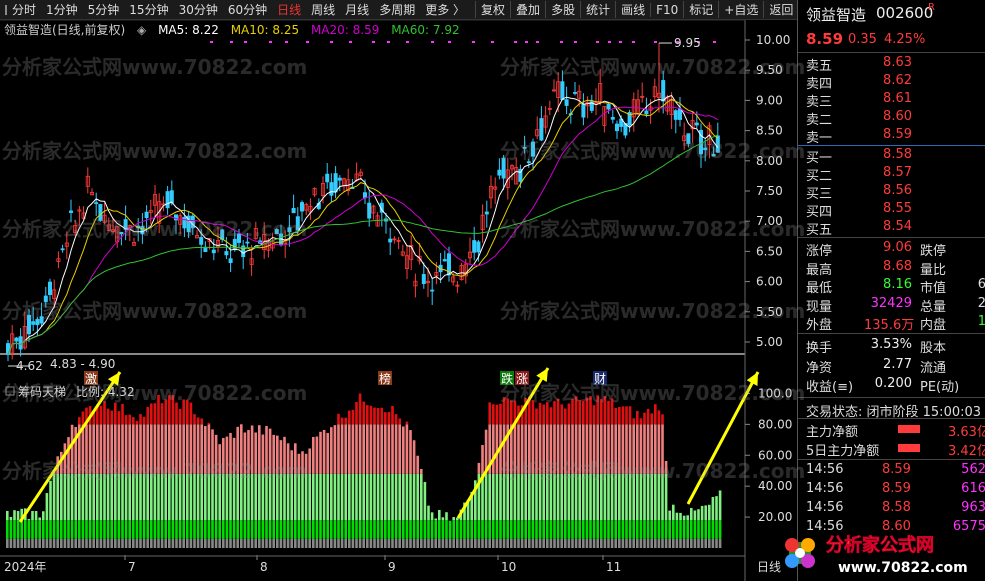 This screenshot has height=581, width=985. I want to click on toolbar-checkbox, so click(6, 9).